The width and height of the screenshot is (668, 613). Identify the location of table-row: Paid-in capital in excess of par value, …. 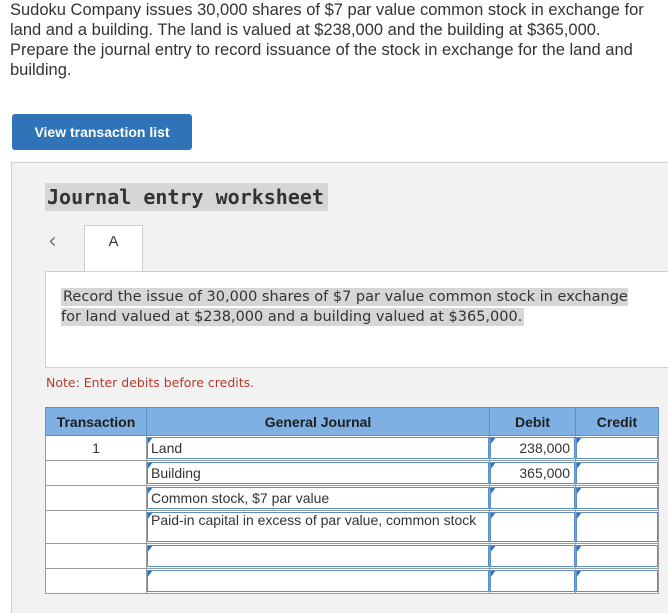
(352, 527).